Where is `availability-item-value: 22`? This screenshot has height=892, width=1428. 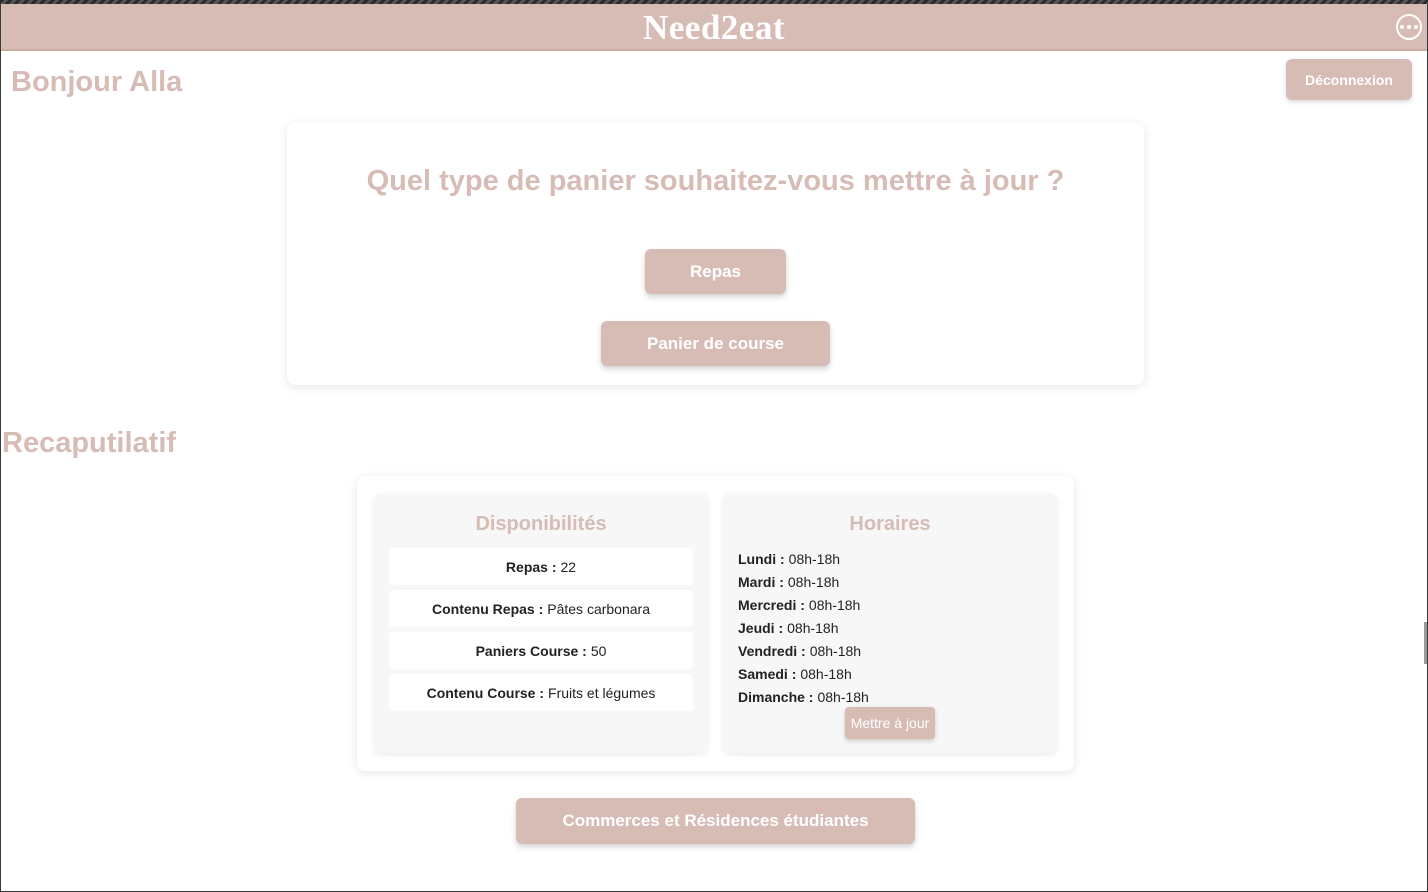
availability-item-value: 22 is located at coordinates (568, 566).